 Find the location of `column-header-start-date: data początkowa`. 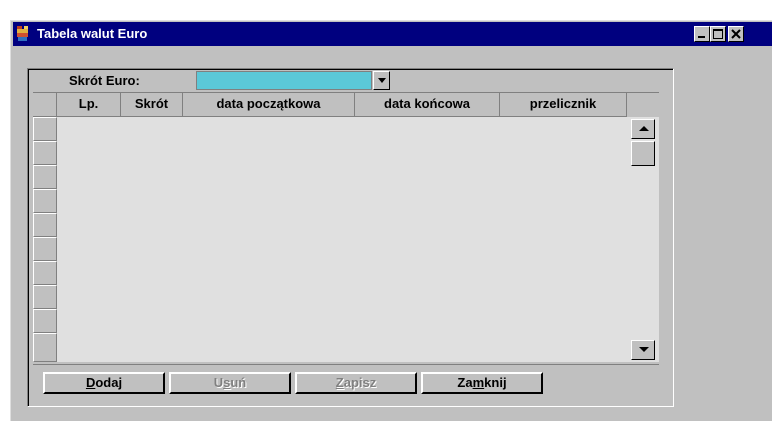

column-header-start-date: data początkowa is located at coordinates (269, 105).